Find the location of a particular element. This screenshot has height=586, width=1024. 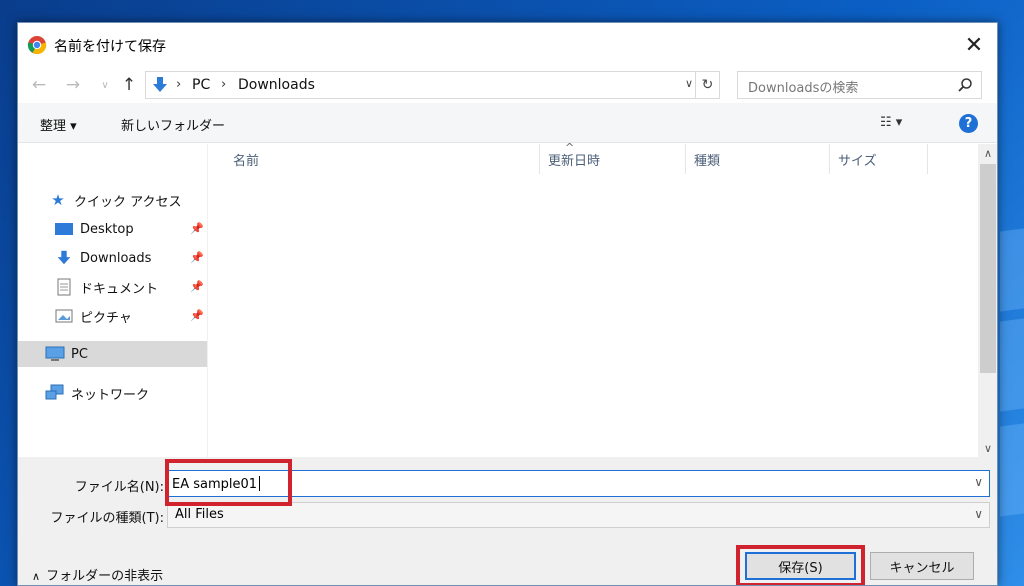

network-icon is located at coordinates (55, 393).